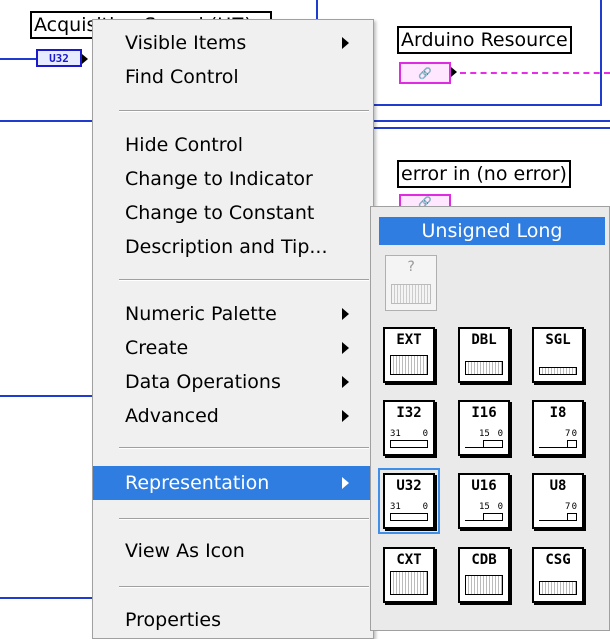 The width and height of the screenshot is (610, 639). I want to click on menu-item-hide-control: Hide Control, so click(233, 145).